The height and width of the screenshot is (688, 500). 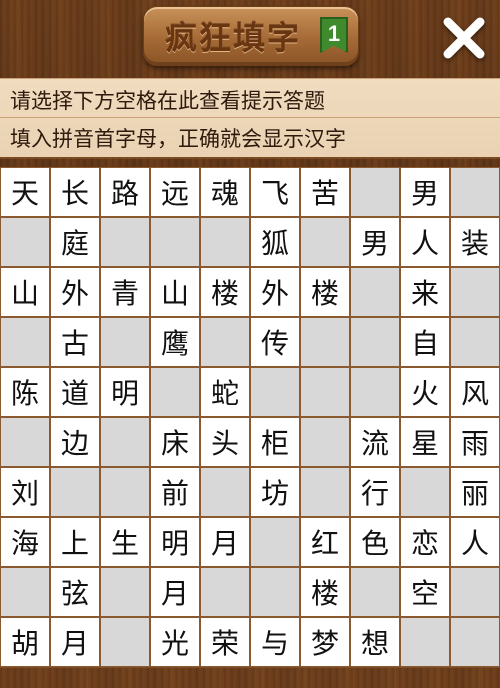 What do you see at coordinates (425, 392) in the screenshot?
I see `crossword-cell: 火` at bounding box center [425, 392].